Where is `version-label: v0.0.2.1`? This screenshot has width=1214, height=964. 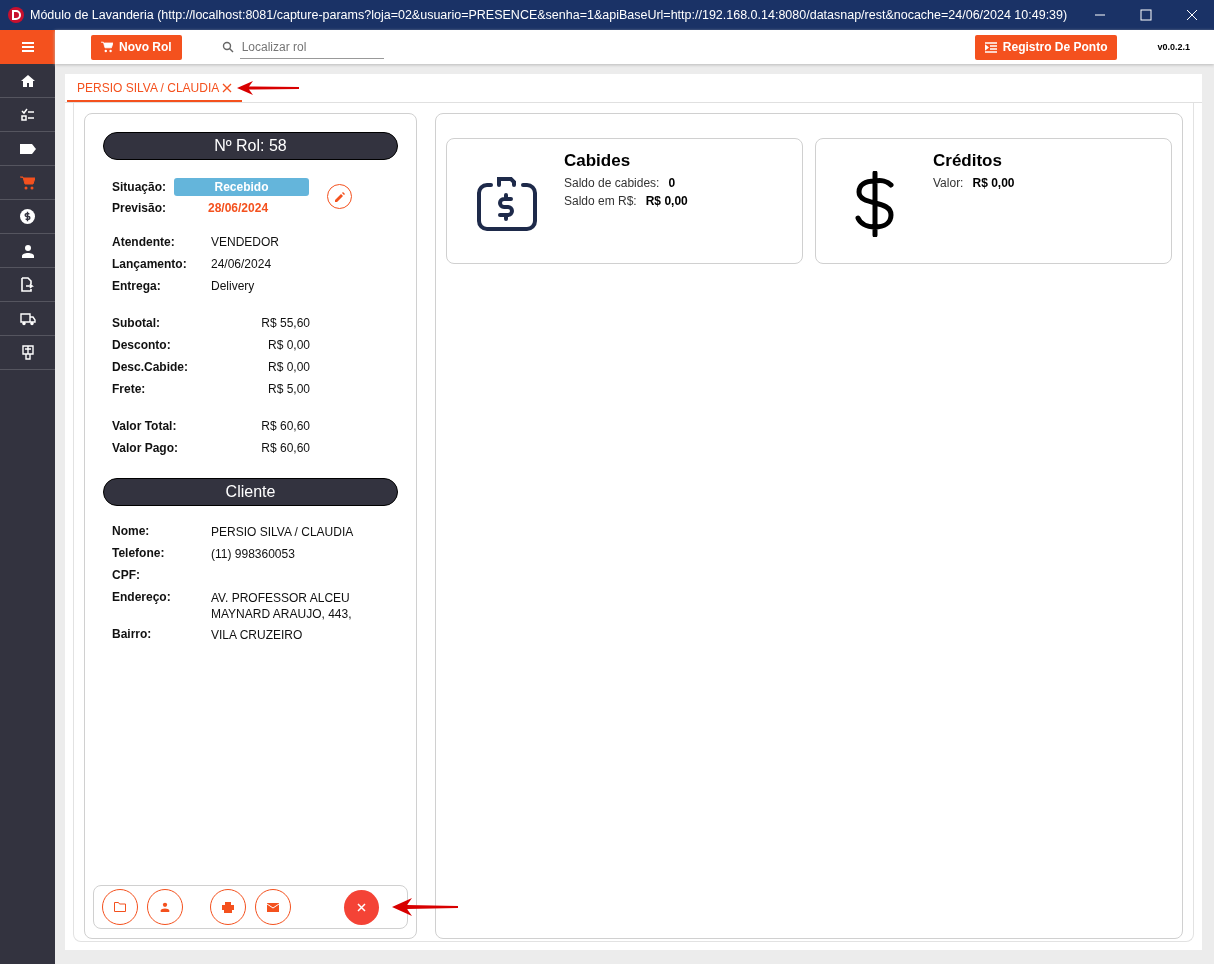
version-label: v0.0.2.1 is located at coordinates (1173, 47).